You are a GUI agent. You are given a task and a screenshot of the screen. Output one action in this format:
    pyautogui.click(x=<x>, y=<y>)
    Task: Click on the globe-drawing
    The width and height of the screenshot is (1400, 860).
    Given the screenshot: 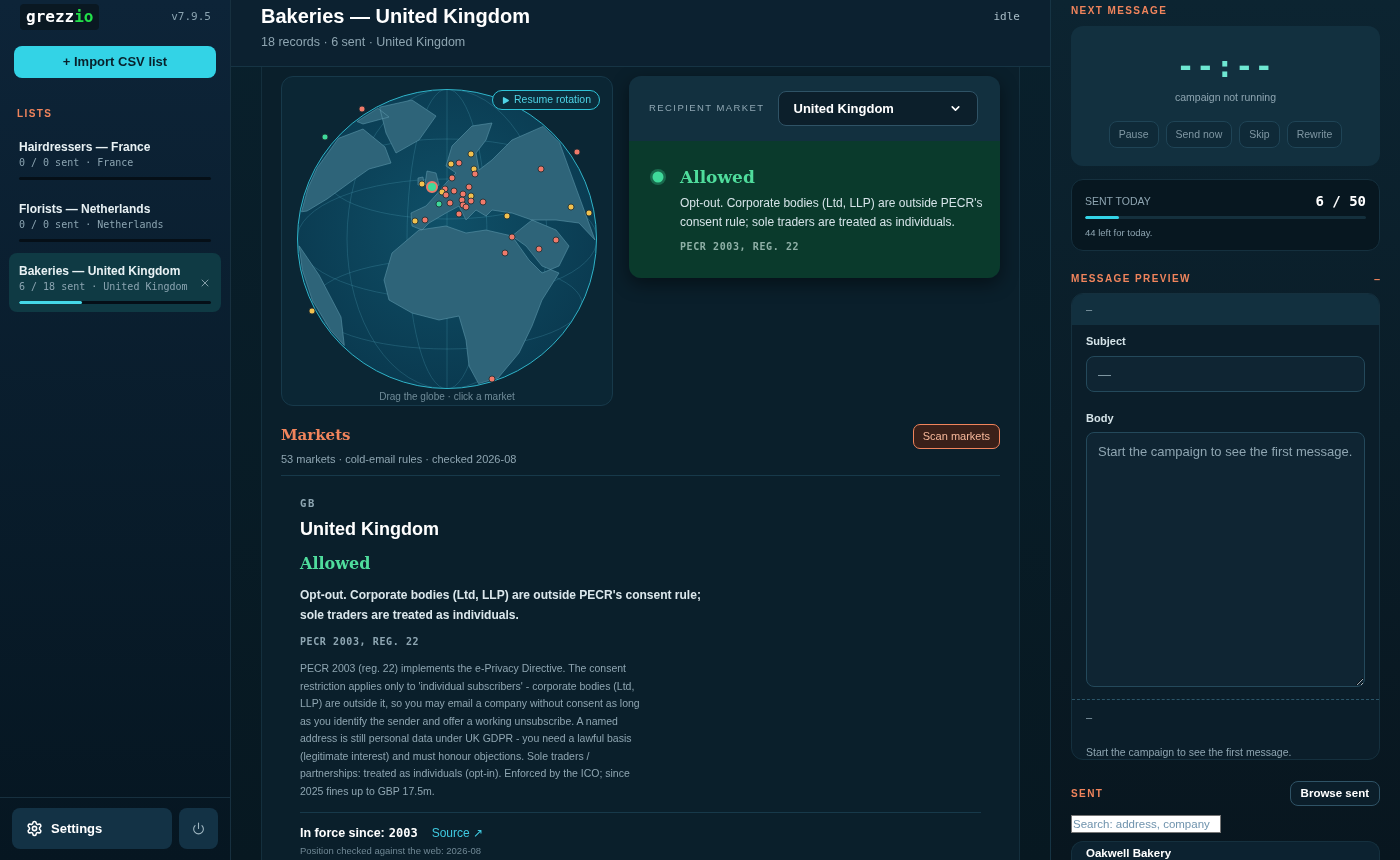 What is the action you would take?
    pyautogui.click(x=447, y=239)
    